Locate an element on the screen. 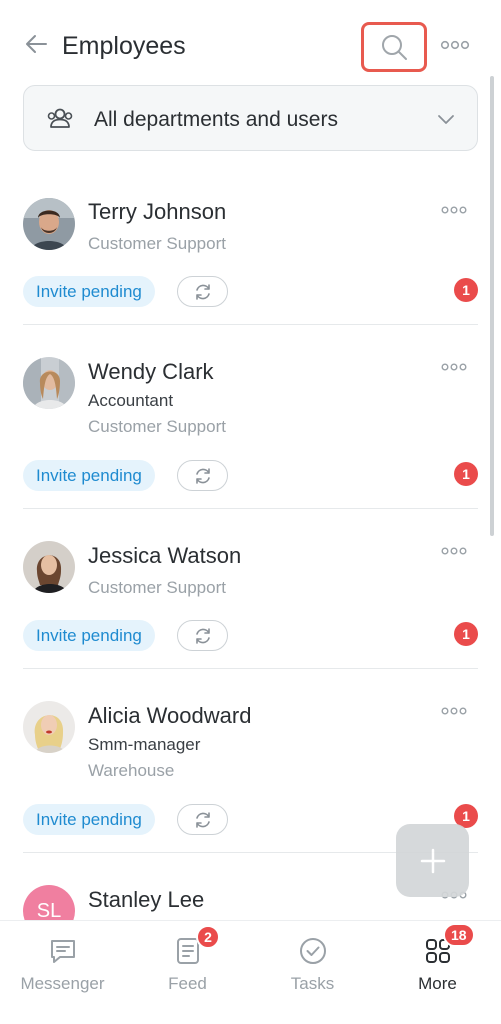 The image size is (501, 1024). bottom-tab-bar: Messenger 2 Feed Tasks 18 More is located at coordinates (250, 972).